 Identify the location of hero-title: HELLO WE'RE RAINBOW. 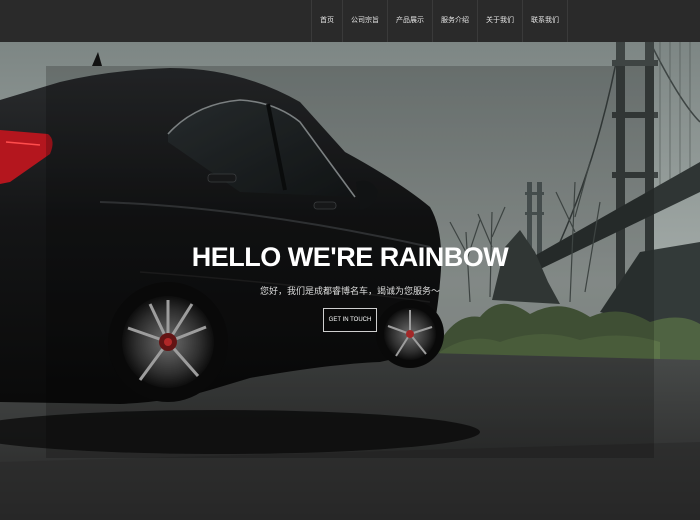
(350, 257).